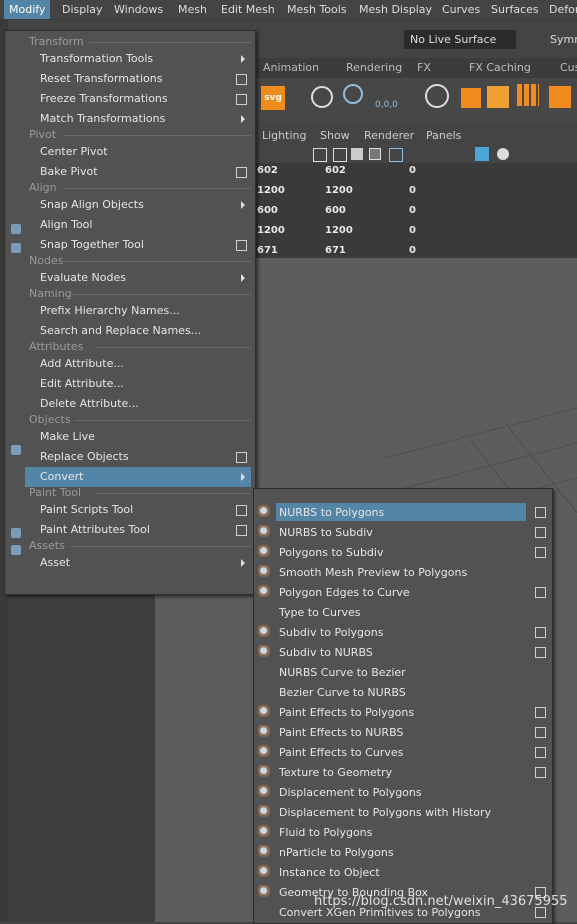 This screenshot has width=577, height=924. Describe the element at coordinates (129, 225) in the screenshot. I see `menu-item-align-tool: Align Tool` at that location.